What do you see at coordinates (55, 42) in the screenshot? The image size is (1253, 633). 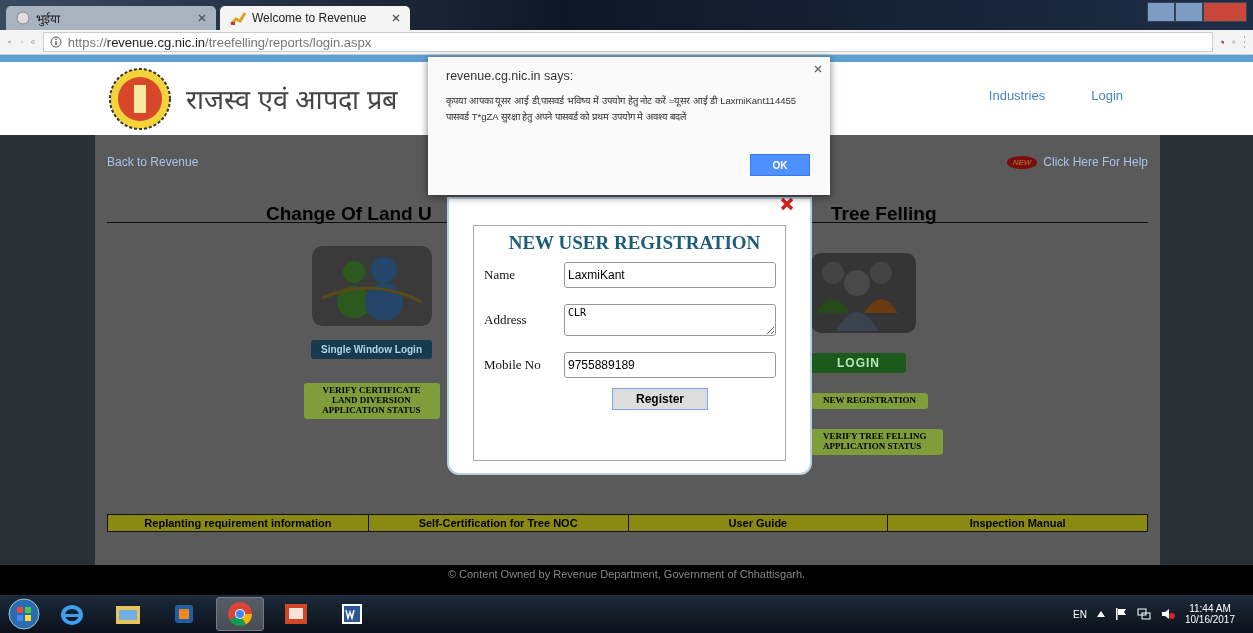 I see `info-icon` at bounding box center [55, 42].